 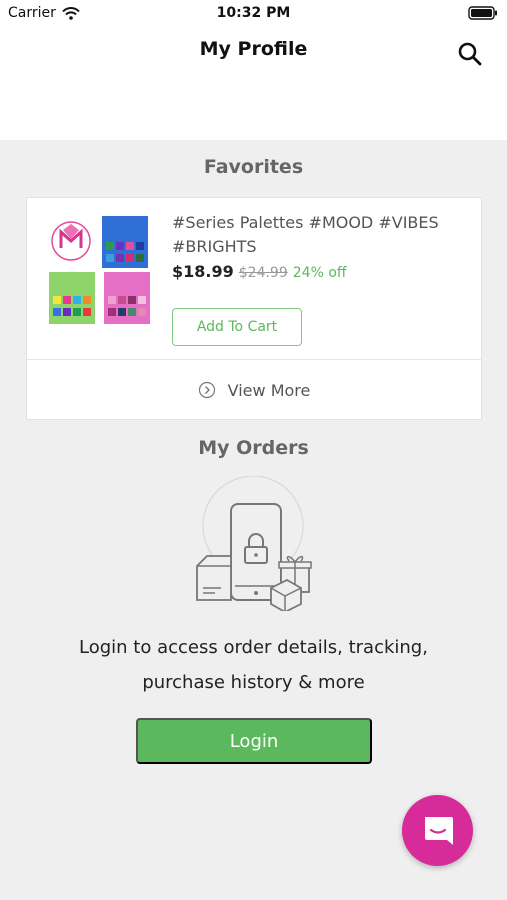 I want to click on chevron-right-circle-icon, so click(x=206, y=390).